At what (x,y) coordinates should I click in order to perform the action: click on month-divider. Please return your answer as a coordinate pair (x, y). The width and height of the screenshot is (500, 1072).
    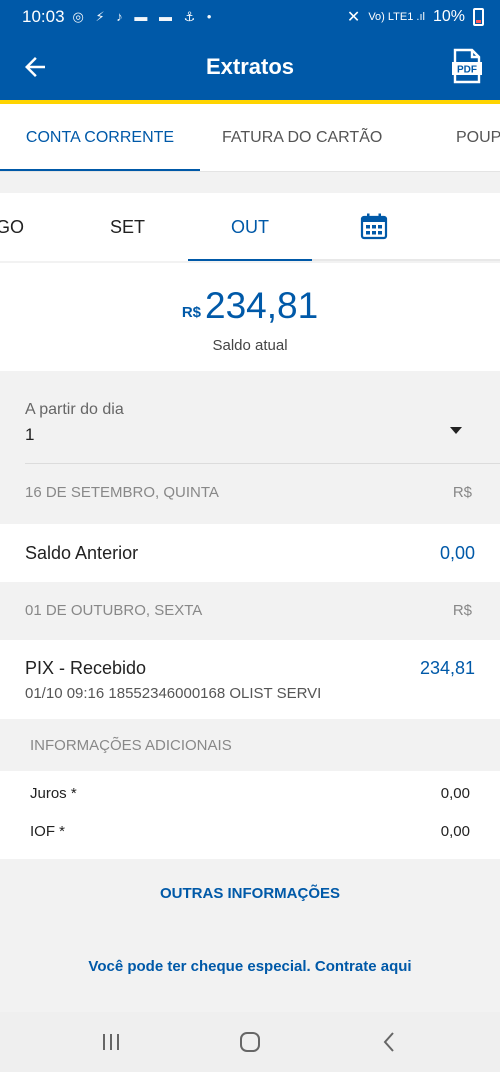
    Looking at the image, I should click on (406, 260).